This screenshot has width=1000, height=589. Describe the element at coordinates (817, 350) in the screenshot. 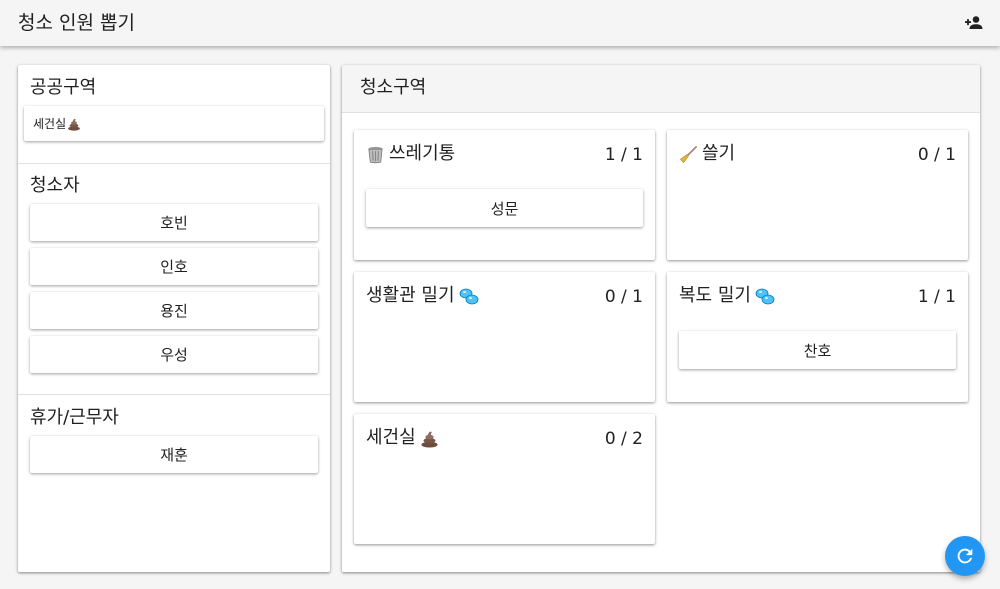

I see `assignee-button: 찬호` at that location.